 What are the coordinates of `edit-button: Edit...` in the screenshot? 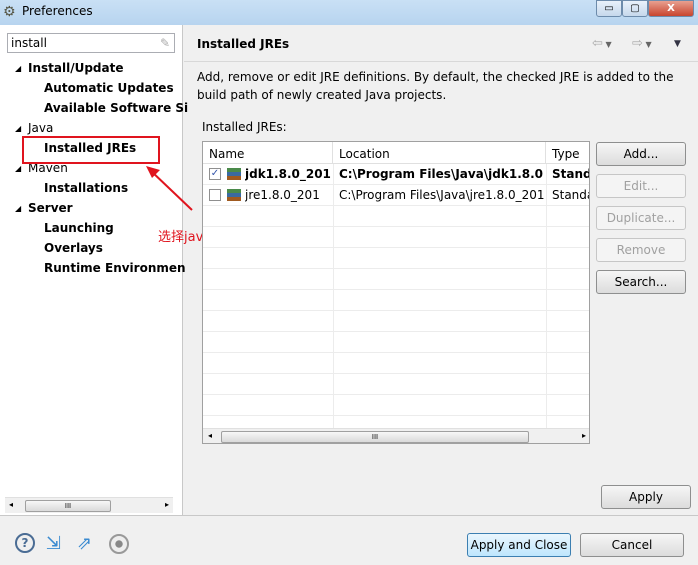 It's located at (641, 186).